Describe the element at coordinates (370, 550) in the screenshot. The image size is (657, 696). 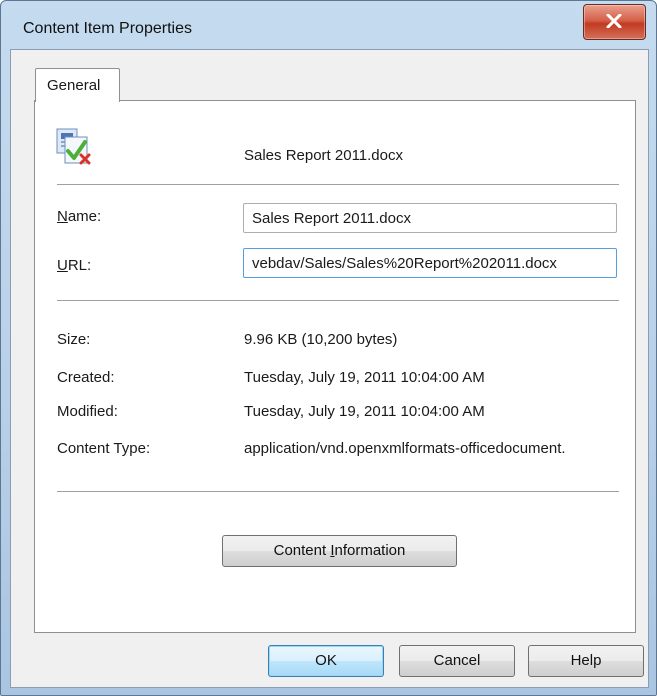
I see `content-information-label-post: nformation` at that location.